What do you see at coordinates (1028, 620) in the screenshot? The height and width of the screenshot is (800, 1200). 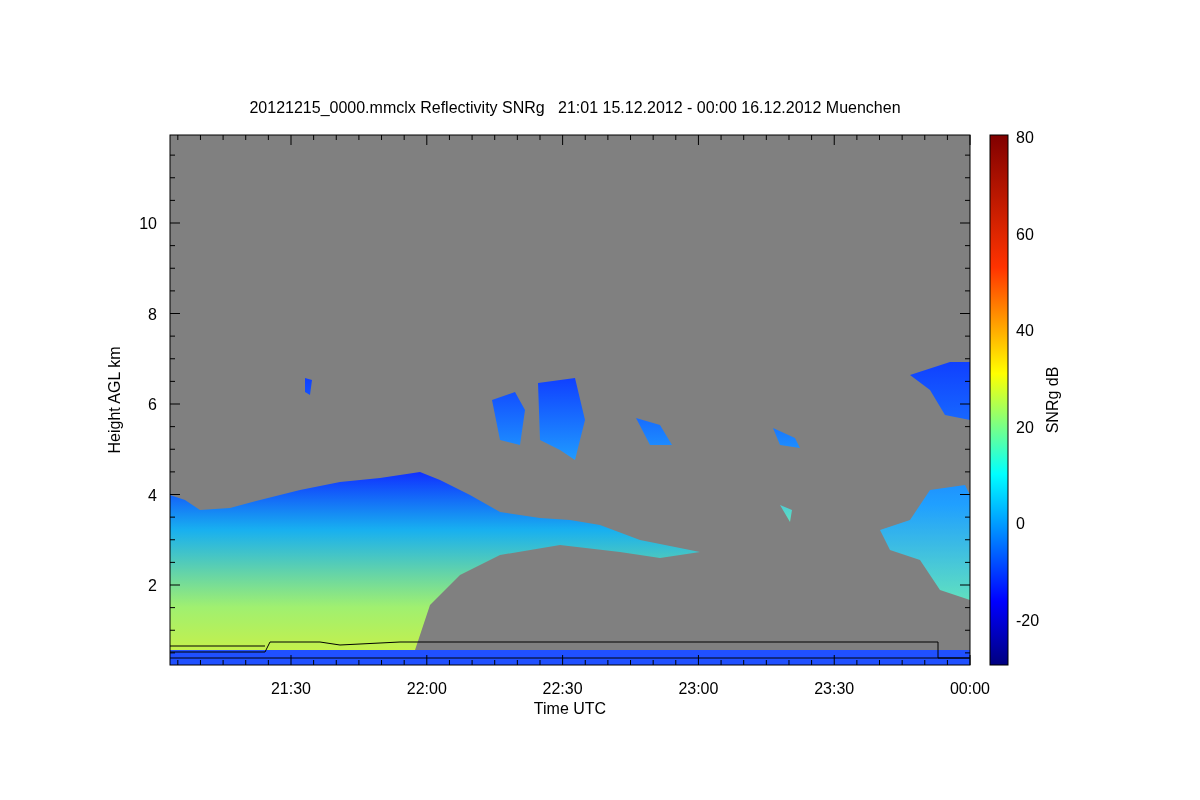 I see `colorbar-tick-label: -20` at bounding box center [1028, 620].